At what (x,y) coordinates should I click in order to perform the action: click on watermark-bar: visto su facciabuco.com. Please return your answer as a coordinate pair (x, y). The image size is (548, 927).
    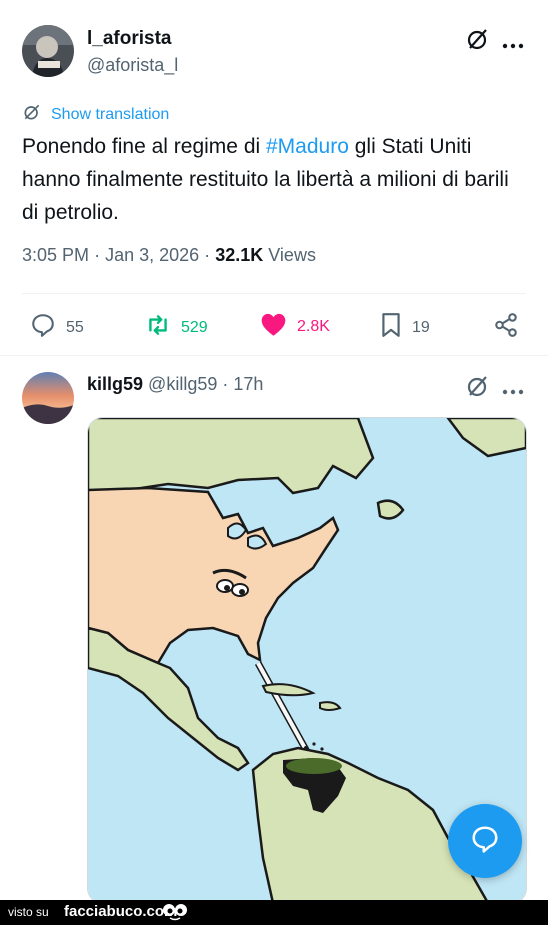
    Looking at the image, I should click on (274, 912).